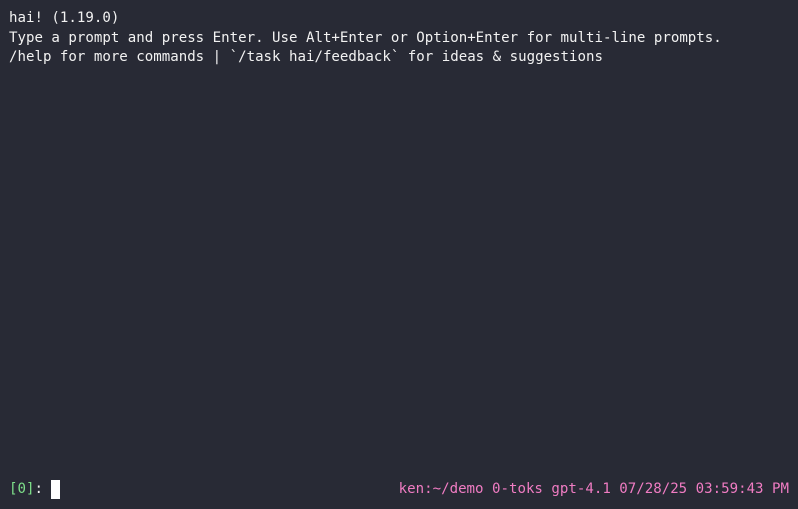 The width and height of the screenshot is (798, 509). Describe the element at coordinates (22, 489) in the screenshot. I see `prompt-index: [0]` at that location.